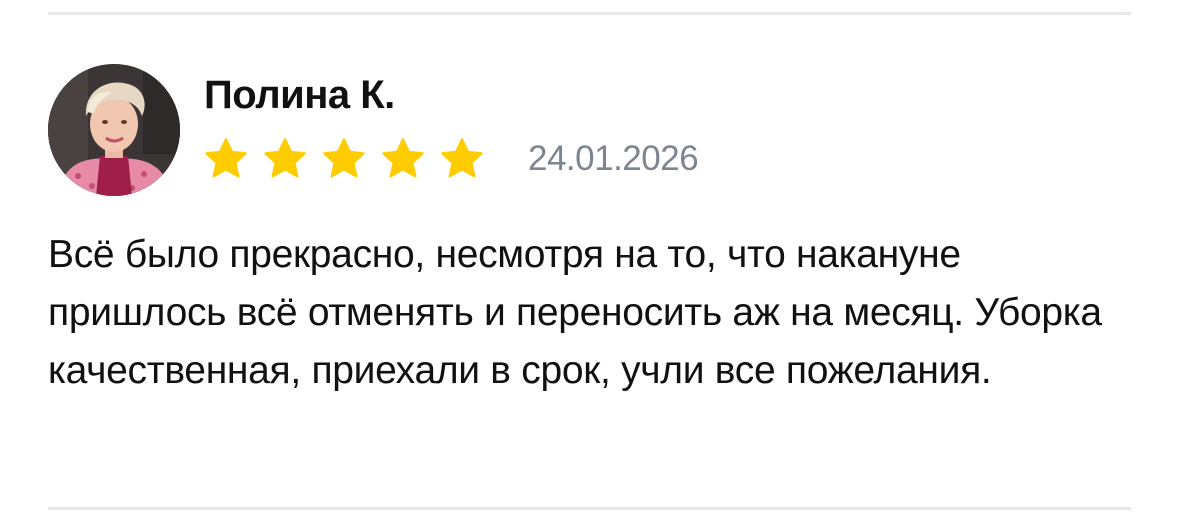 This screenshot has width=1179, height=524. Describe the element at coordinates (613, 158) in the screenshot. I see `review-date: 24.01.2026` at that location.